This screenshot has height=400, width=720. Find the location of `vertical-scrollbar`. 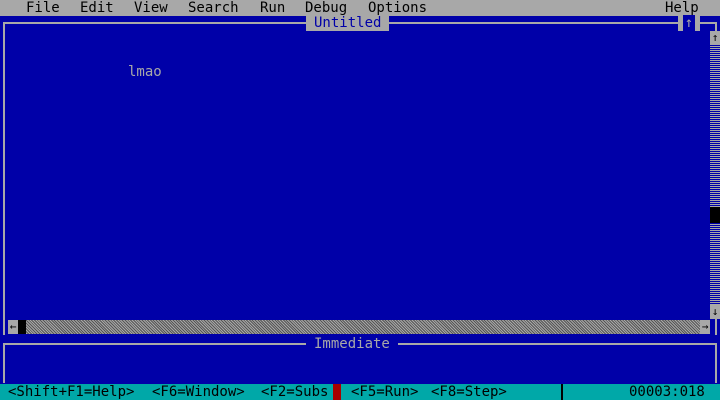

vertical-scrollbar is located at coordinates (715, 175).